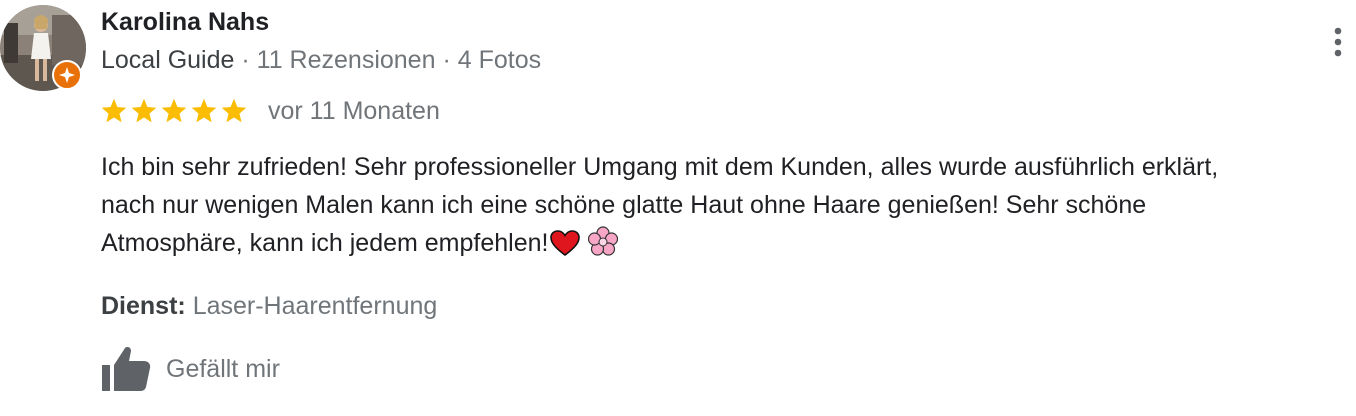 The width and height of the screenshot is (1356, 416). I want to click on photo-count: 4 Fotos, so click(499, 60).